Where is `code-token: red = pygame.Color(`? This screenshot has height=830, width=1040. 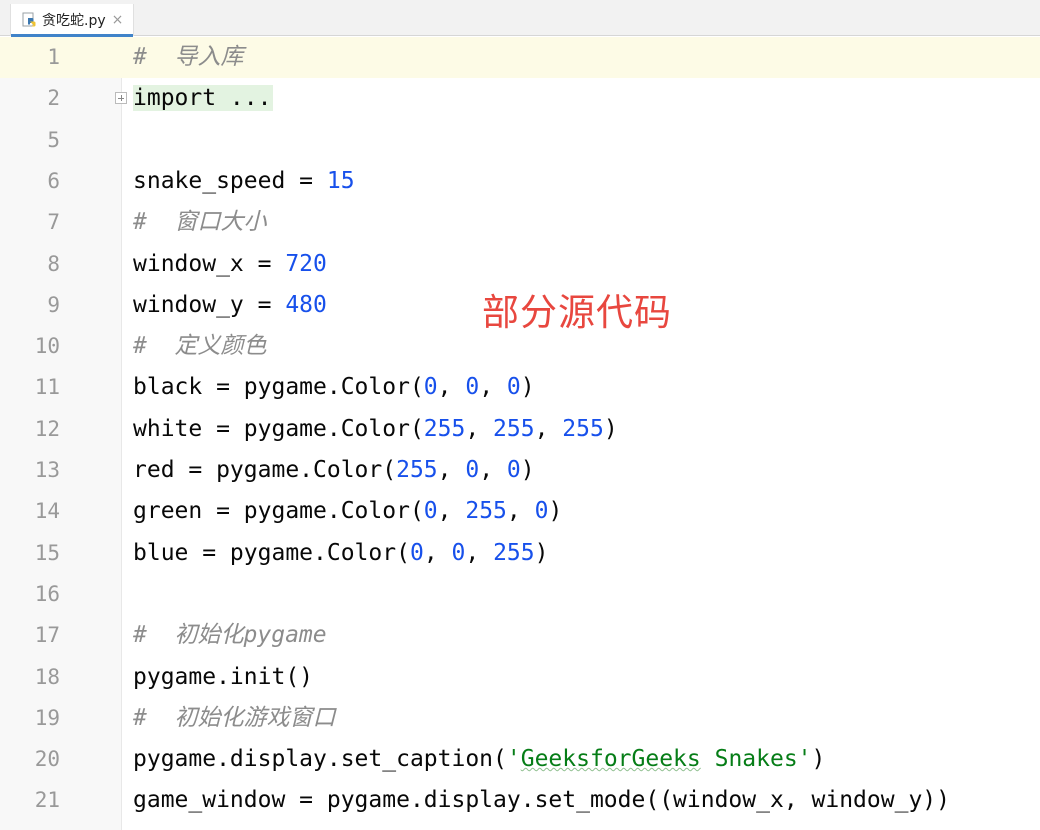 code-token: red = pygame.Color( is located at coordinates (265, 470).